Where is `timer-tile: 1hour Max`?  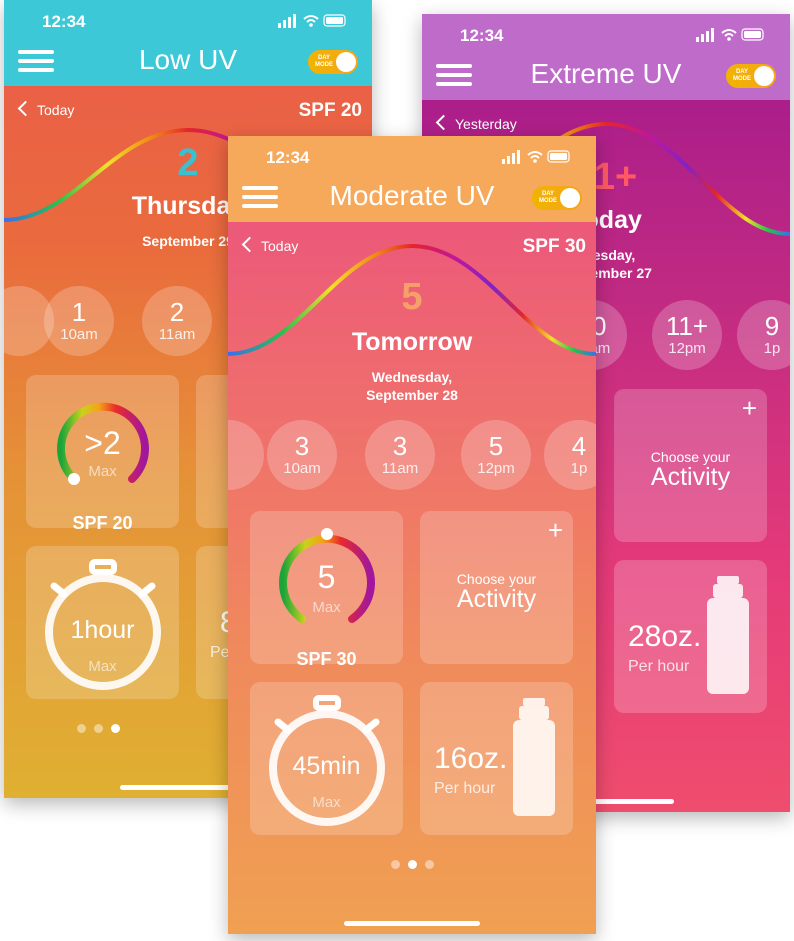
timer-tile: 1hour Max is located at coordinates (102, 622).